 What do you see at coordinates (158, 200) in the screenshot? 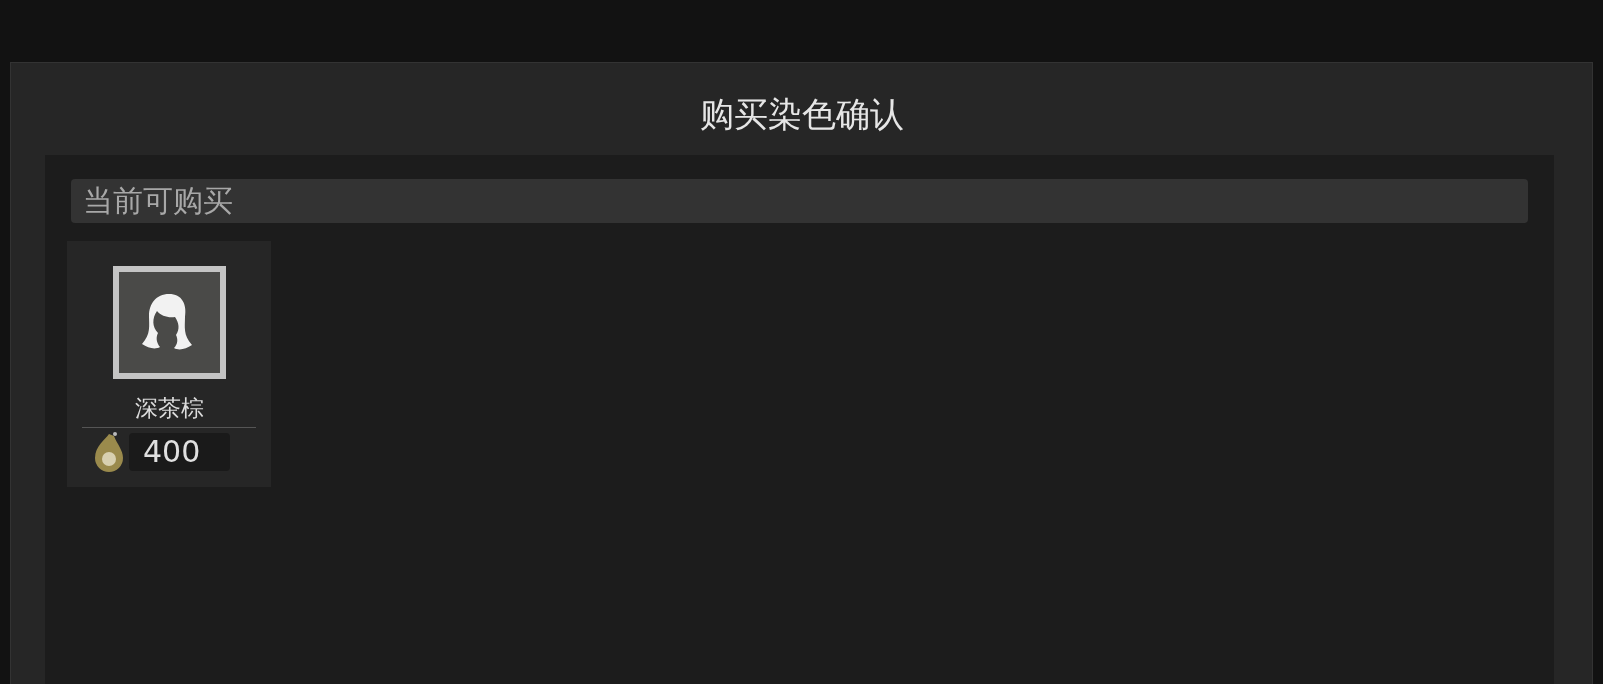
I see `section-title: 当前可购买` at bounding box center [158, 200].